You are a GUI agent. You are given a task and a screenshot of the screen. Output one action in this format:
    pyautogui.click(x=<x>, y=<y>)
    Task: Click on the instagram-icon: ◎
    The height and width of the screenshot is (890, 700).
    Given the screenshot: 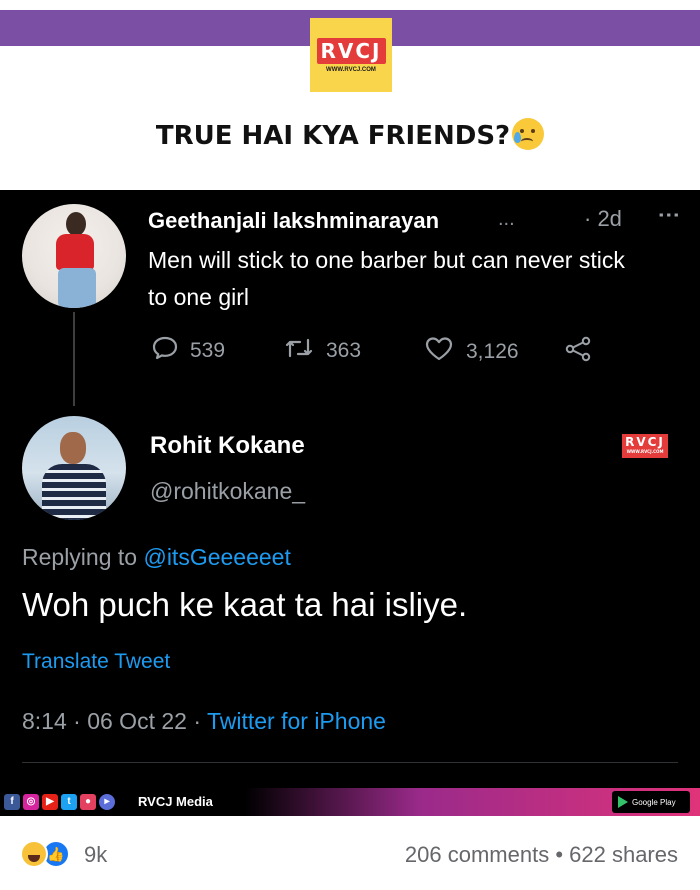 What is the action you would take?
    pyautogui.click(x=31, y=802)
    